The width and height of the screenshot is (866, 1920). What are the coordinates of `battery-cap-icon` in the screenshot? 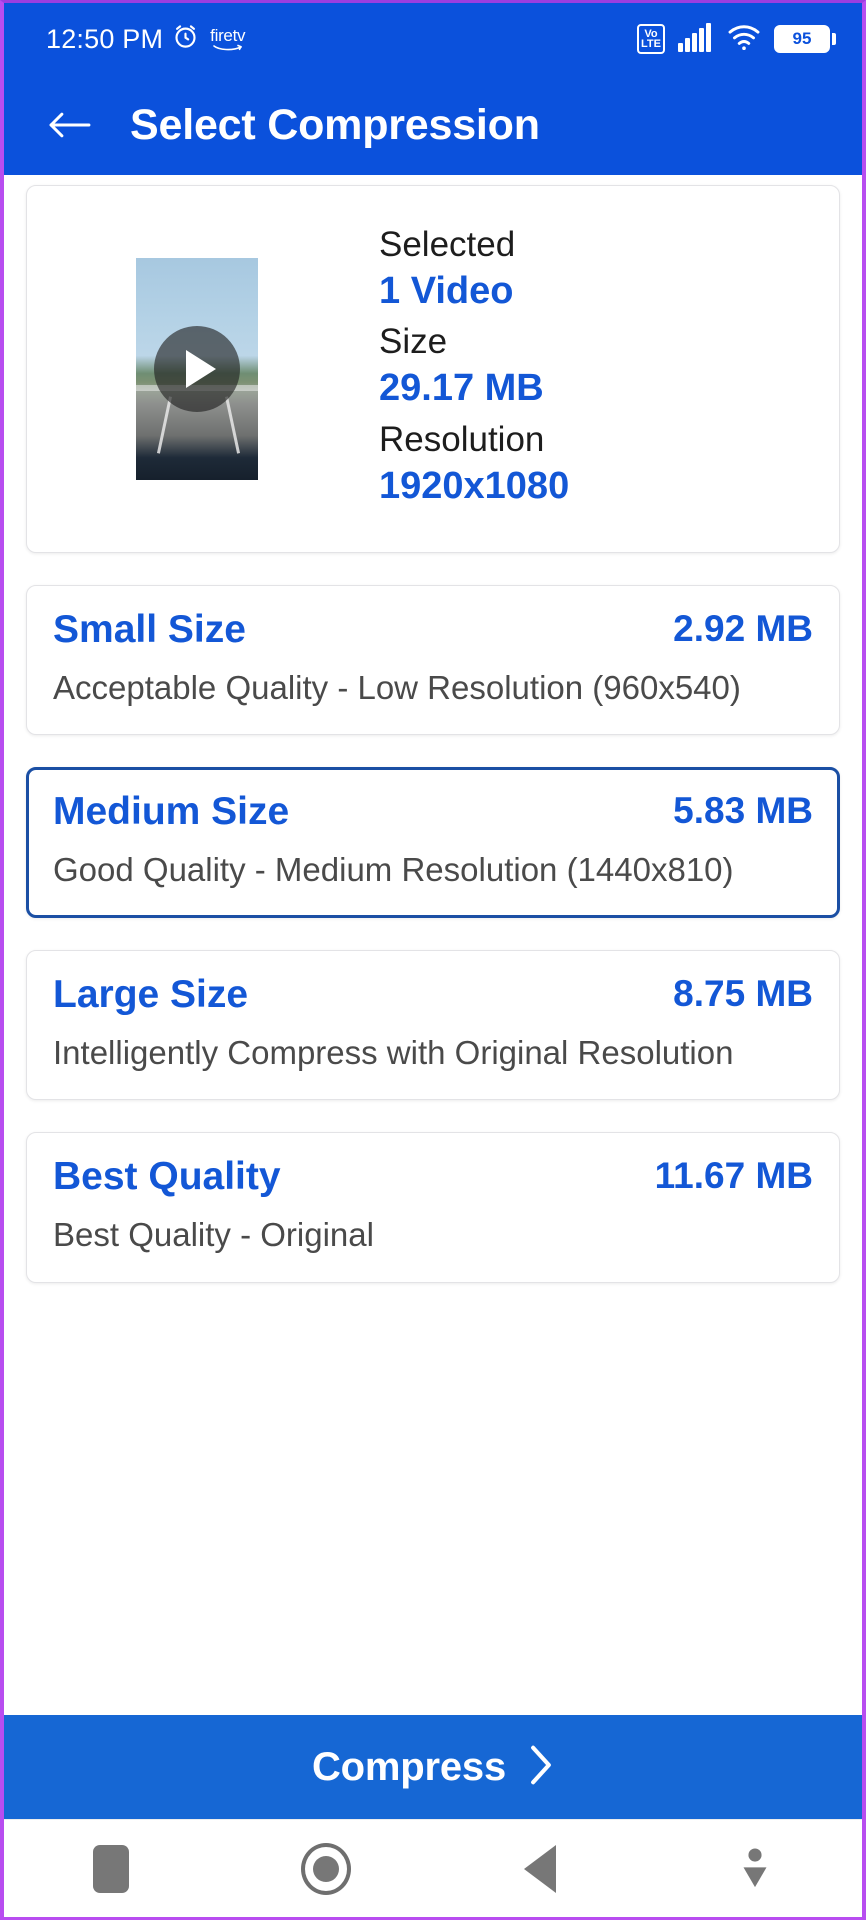 It's located at (834, 39).